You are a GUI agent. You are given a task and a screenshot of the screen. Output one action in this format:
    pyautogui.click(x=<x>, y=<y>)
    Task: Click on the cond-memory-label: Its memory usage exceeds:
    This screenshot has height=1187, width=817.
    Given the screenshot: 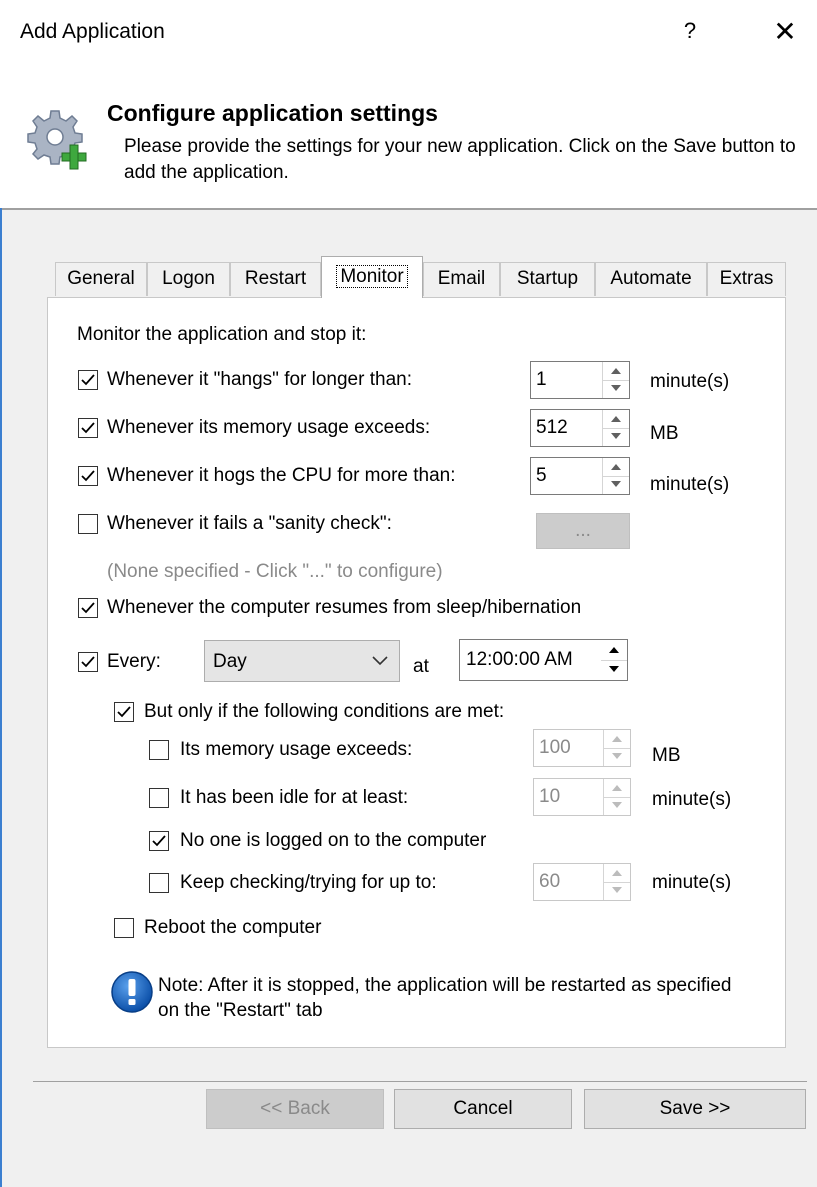 What is the action you would take?
    pyautogui.click(x=296, y=749)
    